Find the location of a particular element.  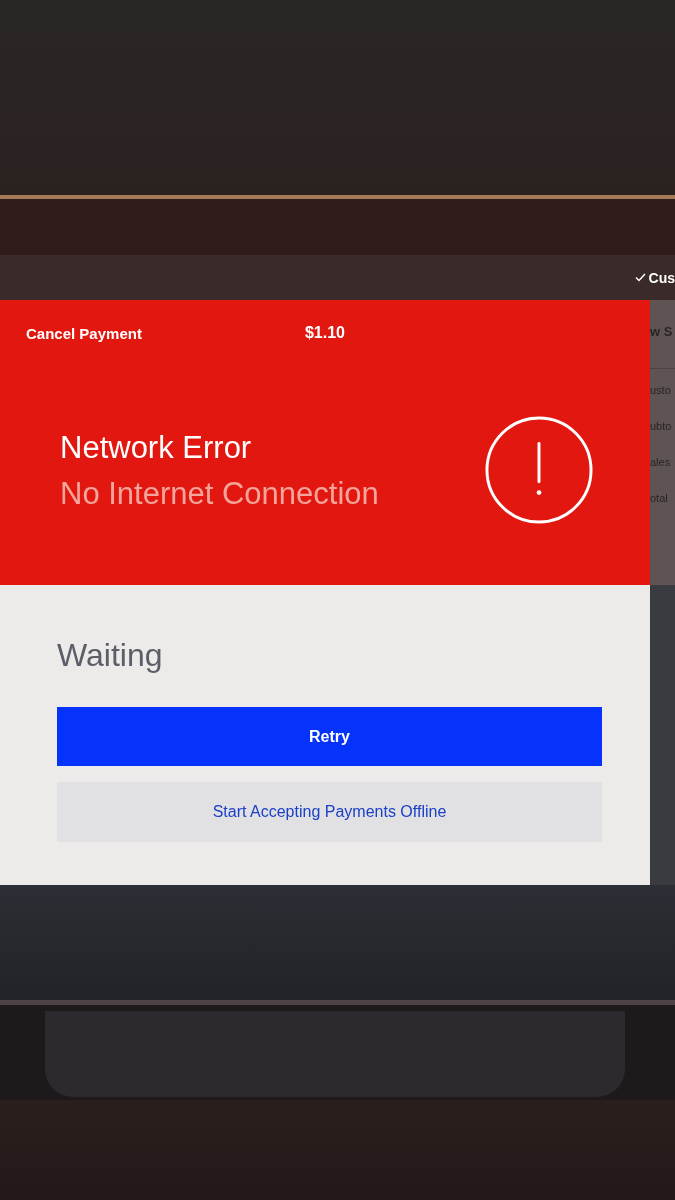

check-icon is located at coordinates (640, 277).